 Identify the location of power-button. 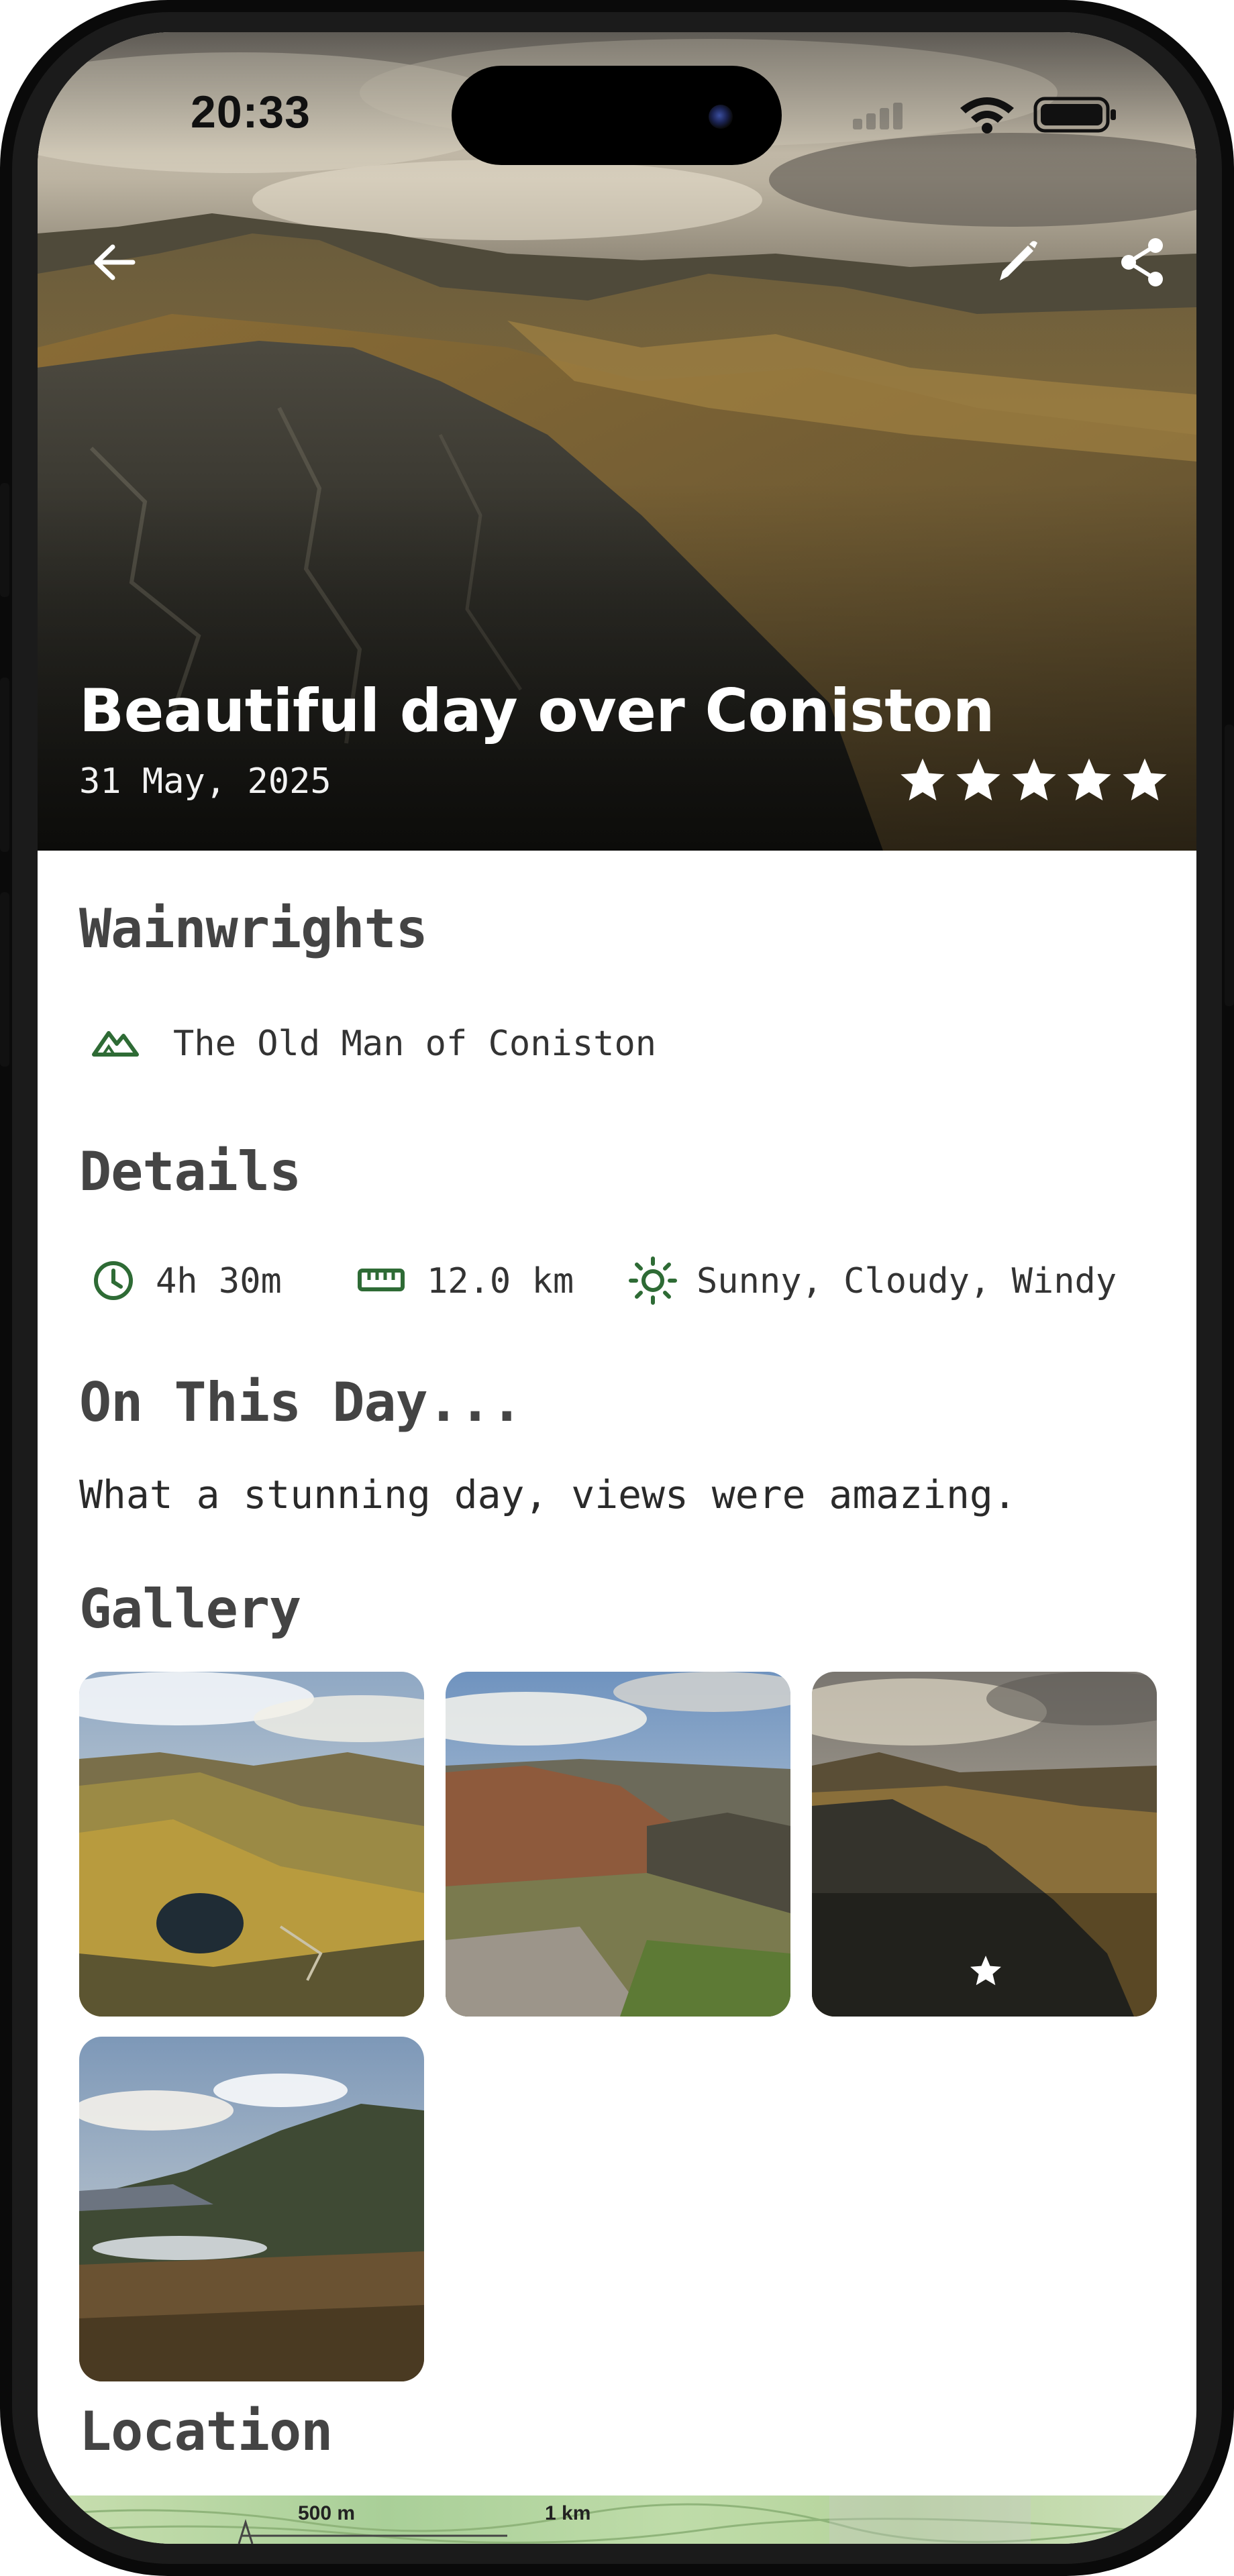
(1229, 865).